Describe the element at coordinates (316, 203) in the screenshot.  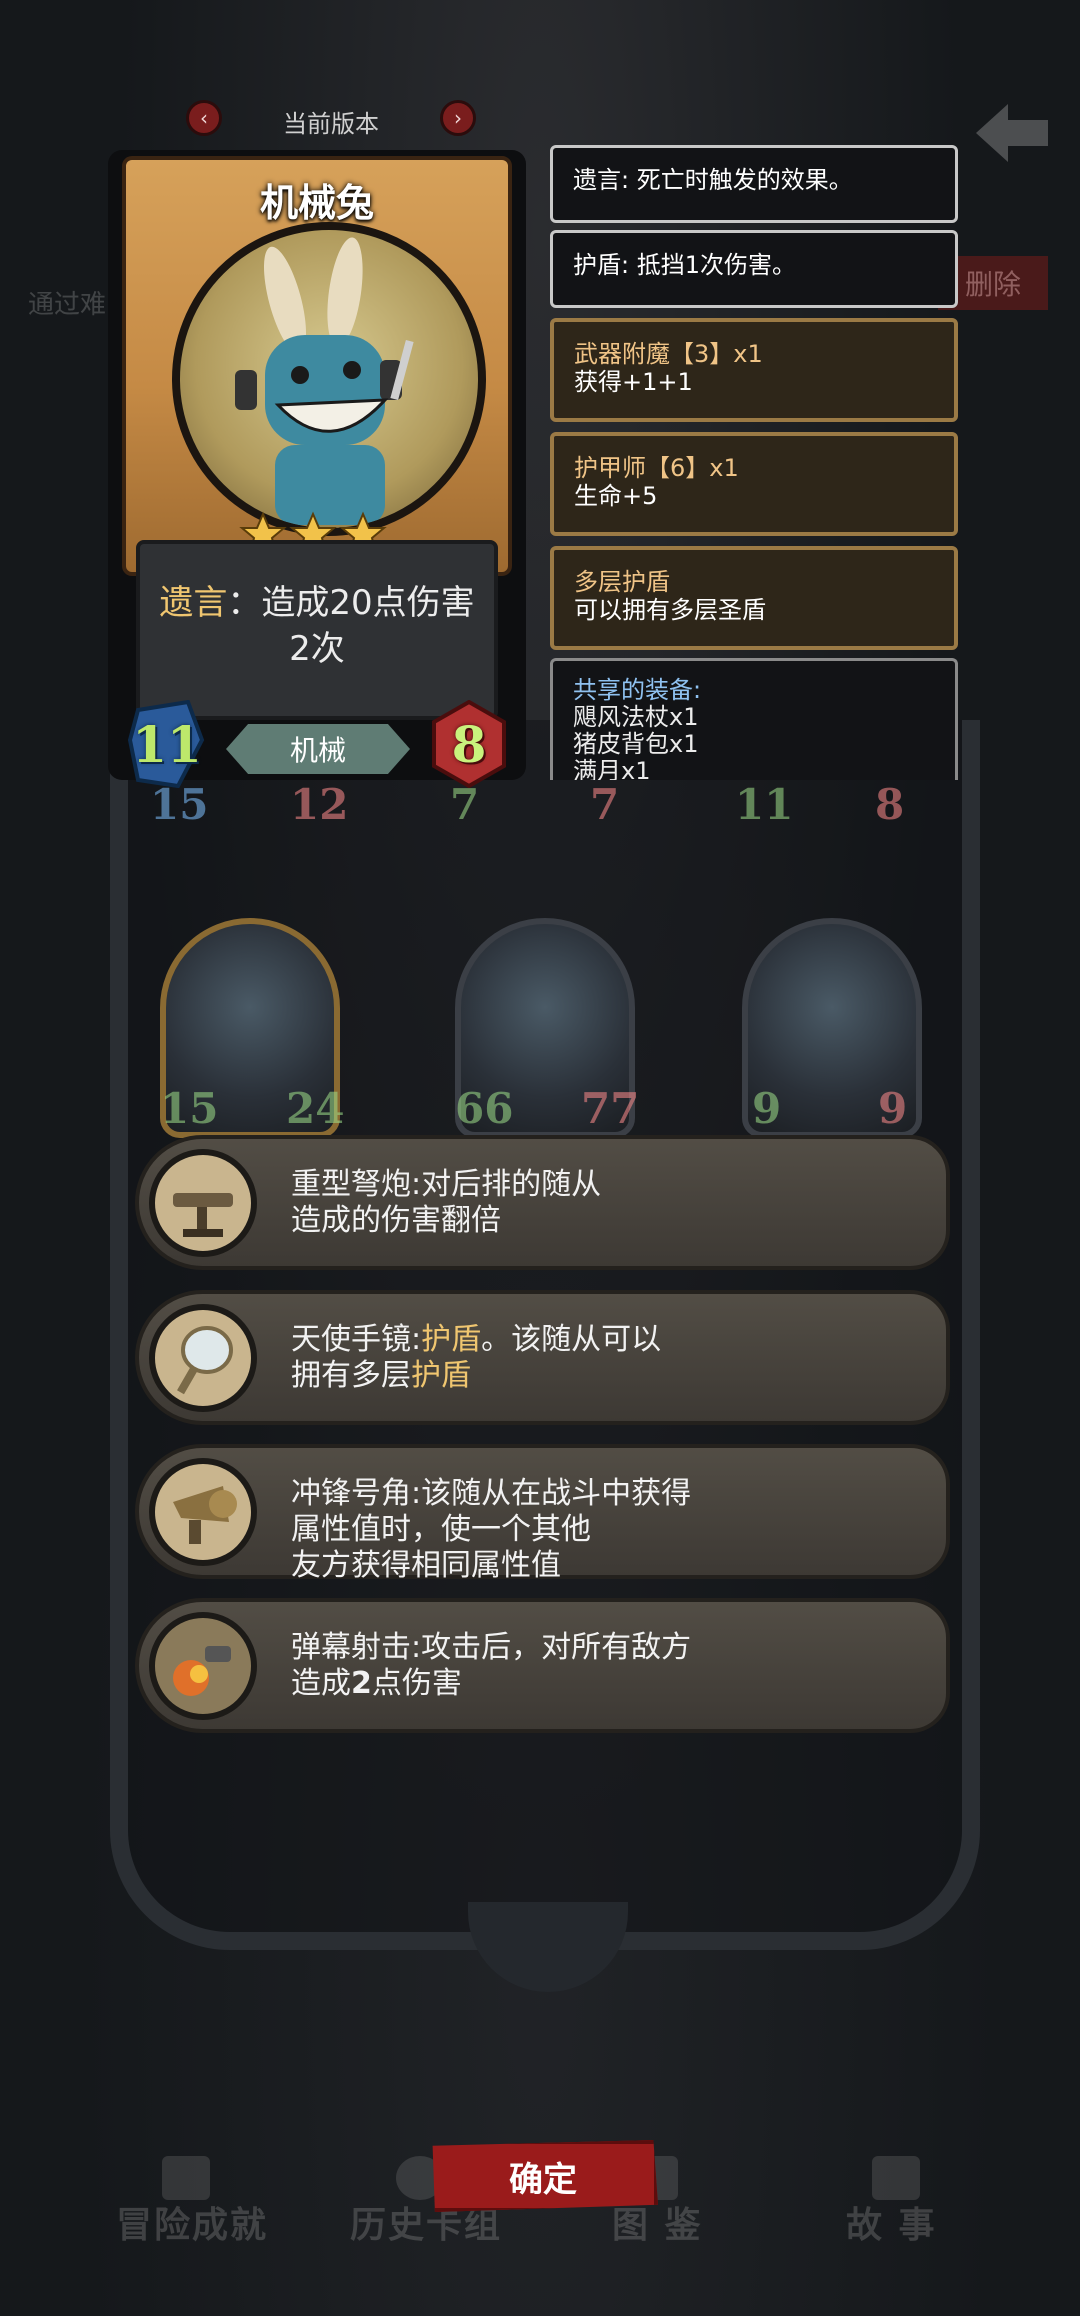
I see `card-name: 机械兔` at that location.